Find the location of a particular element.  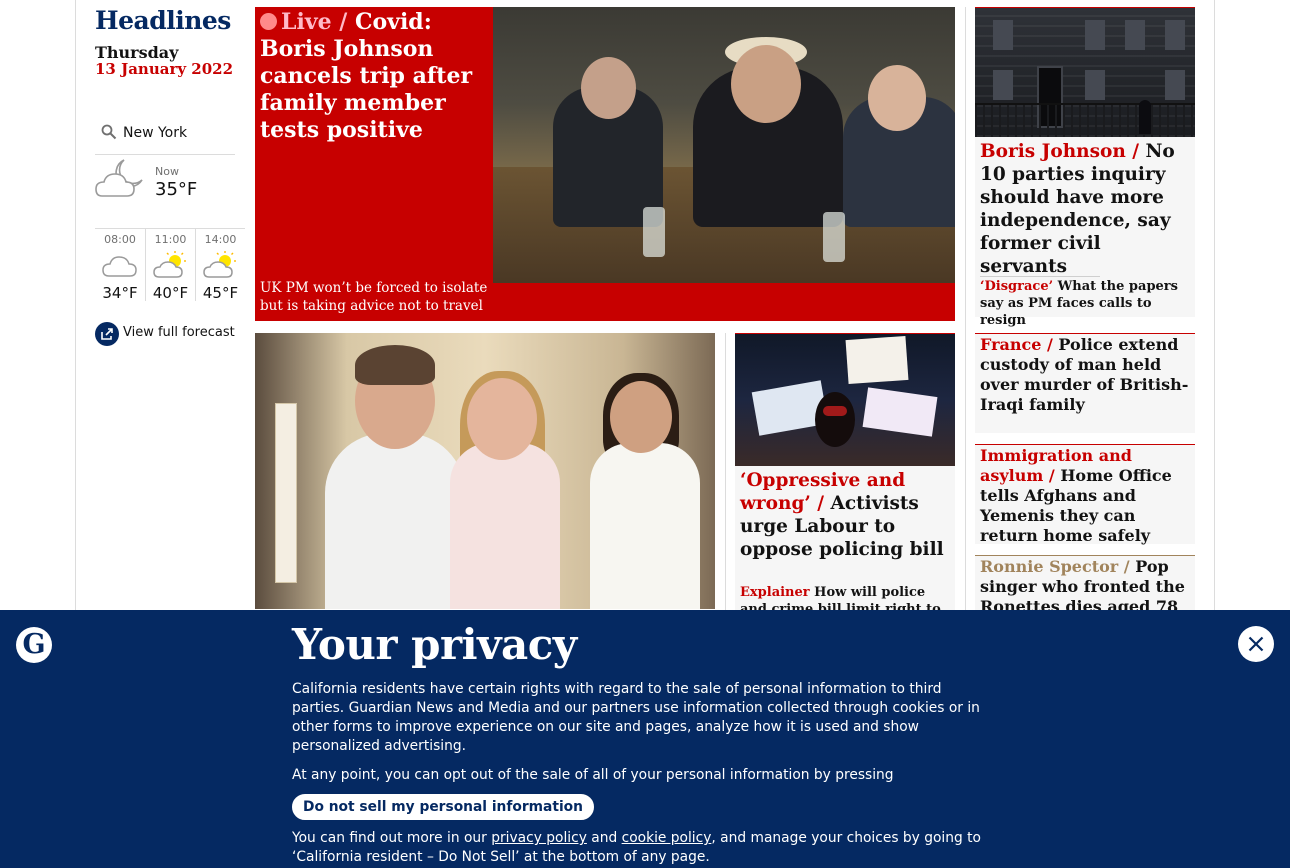

close-button is located at coordinates (1256, 644).